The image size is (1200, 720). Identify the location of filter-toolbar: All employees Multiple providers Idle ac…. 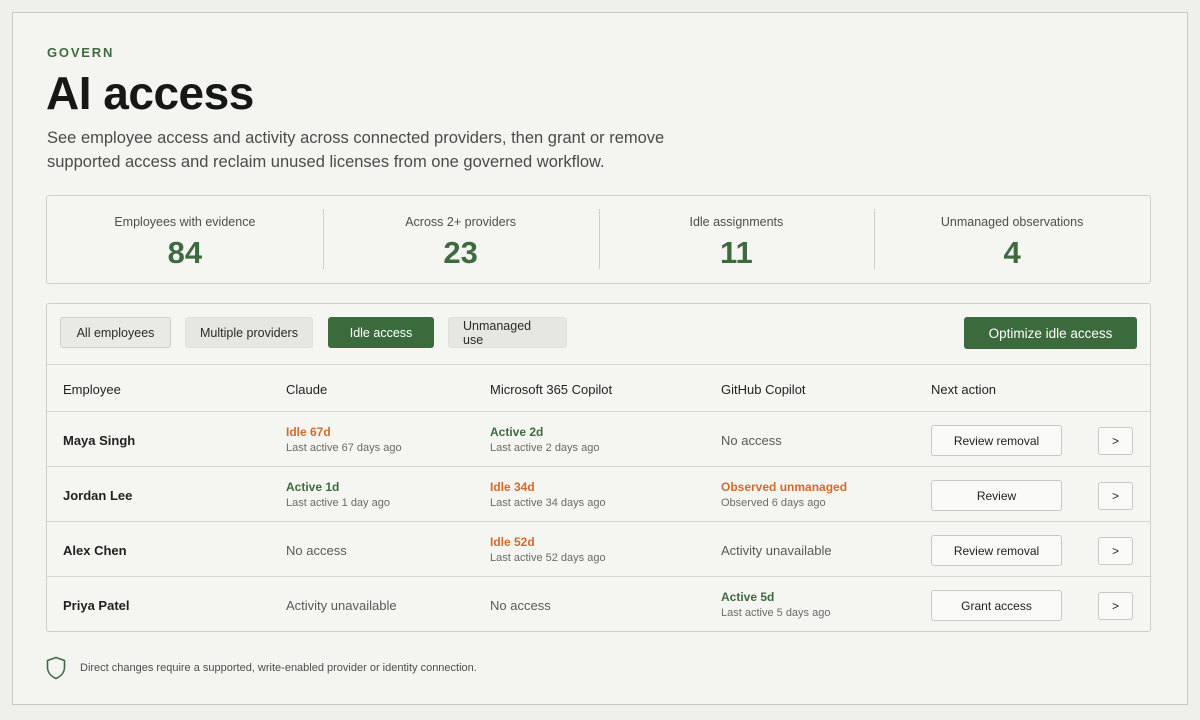
(598, 334).